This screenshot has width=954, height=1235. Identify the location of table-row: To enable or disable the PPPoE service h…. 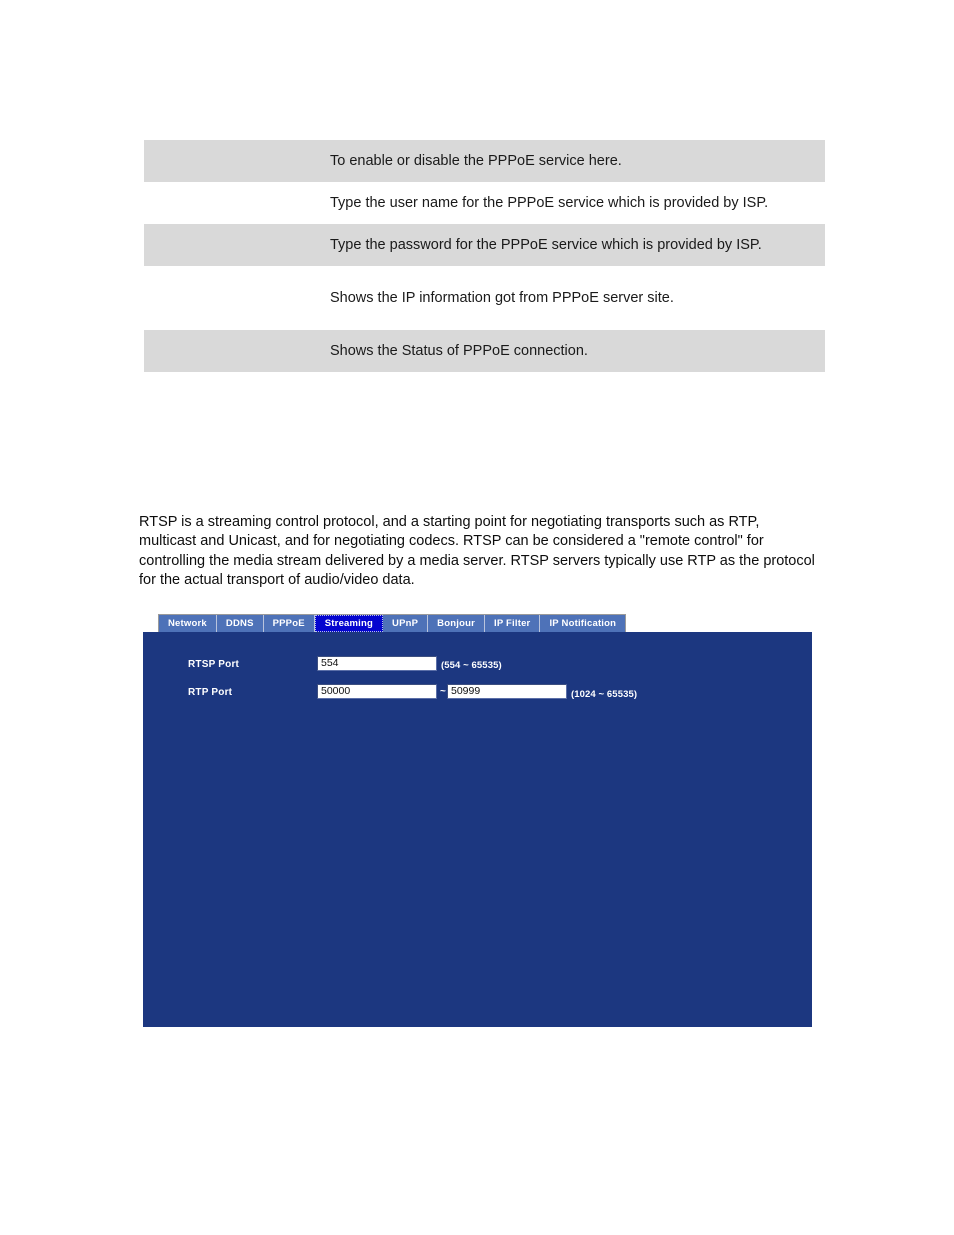
(484, 161).